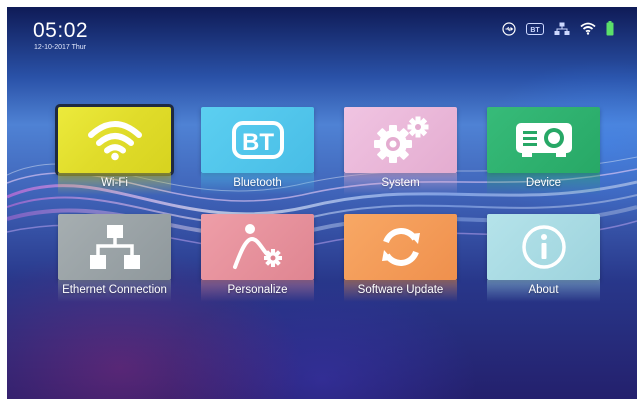 The image size is (644, 406). Describe the element at coordinates (610, 28) in the screenshot. I see `battery-icon` at that location.